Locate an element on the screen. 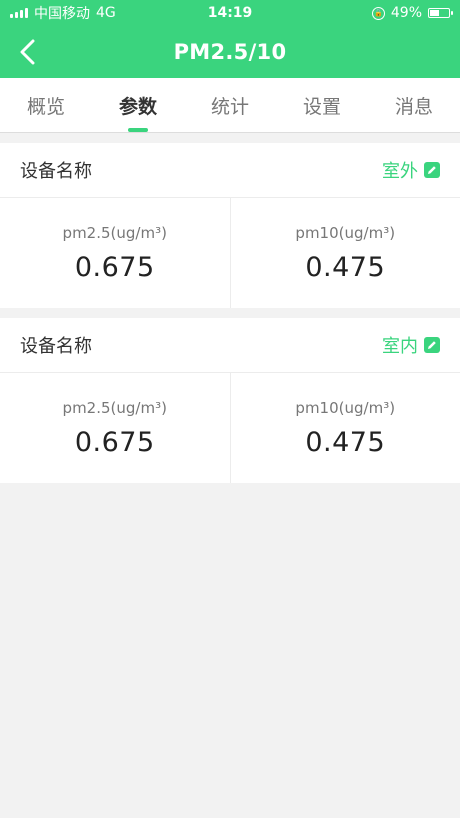 The height and width of the screenshot is (818, 460). location-label: 室内 is located at coordinates (400, 346).